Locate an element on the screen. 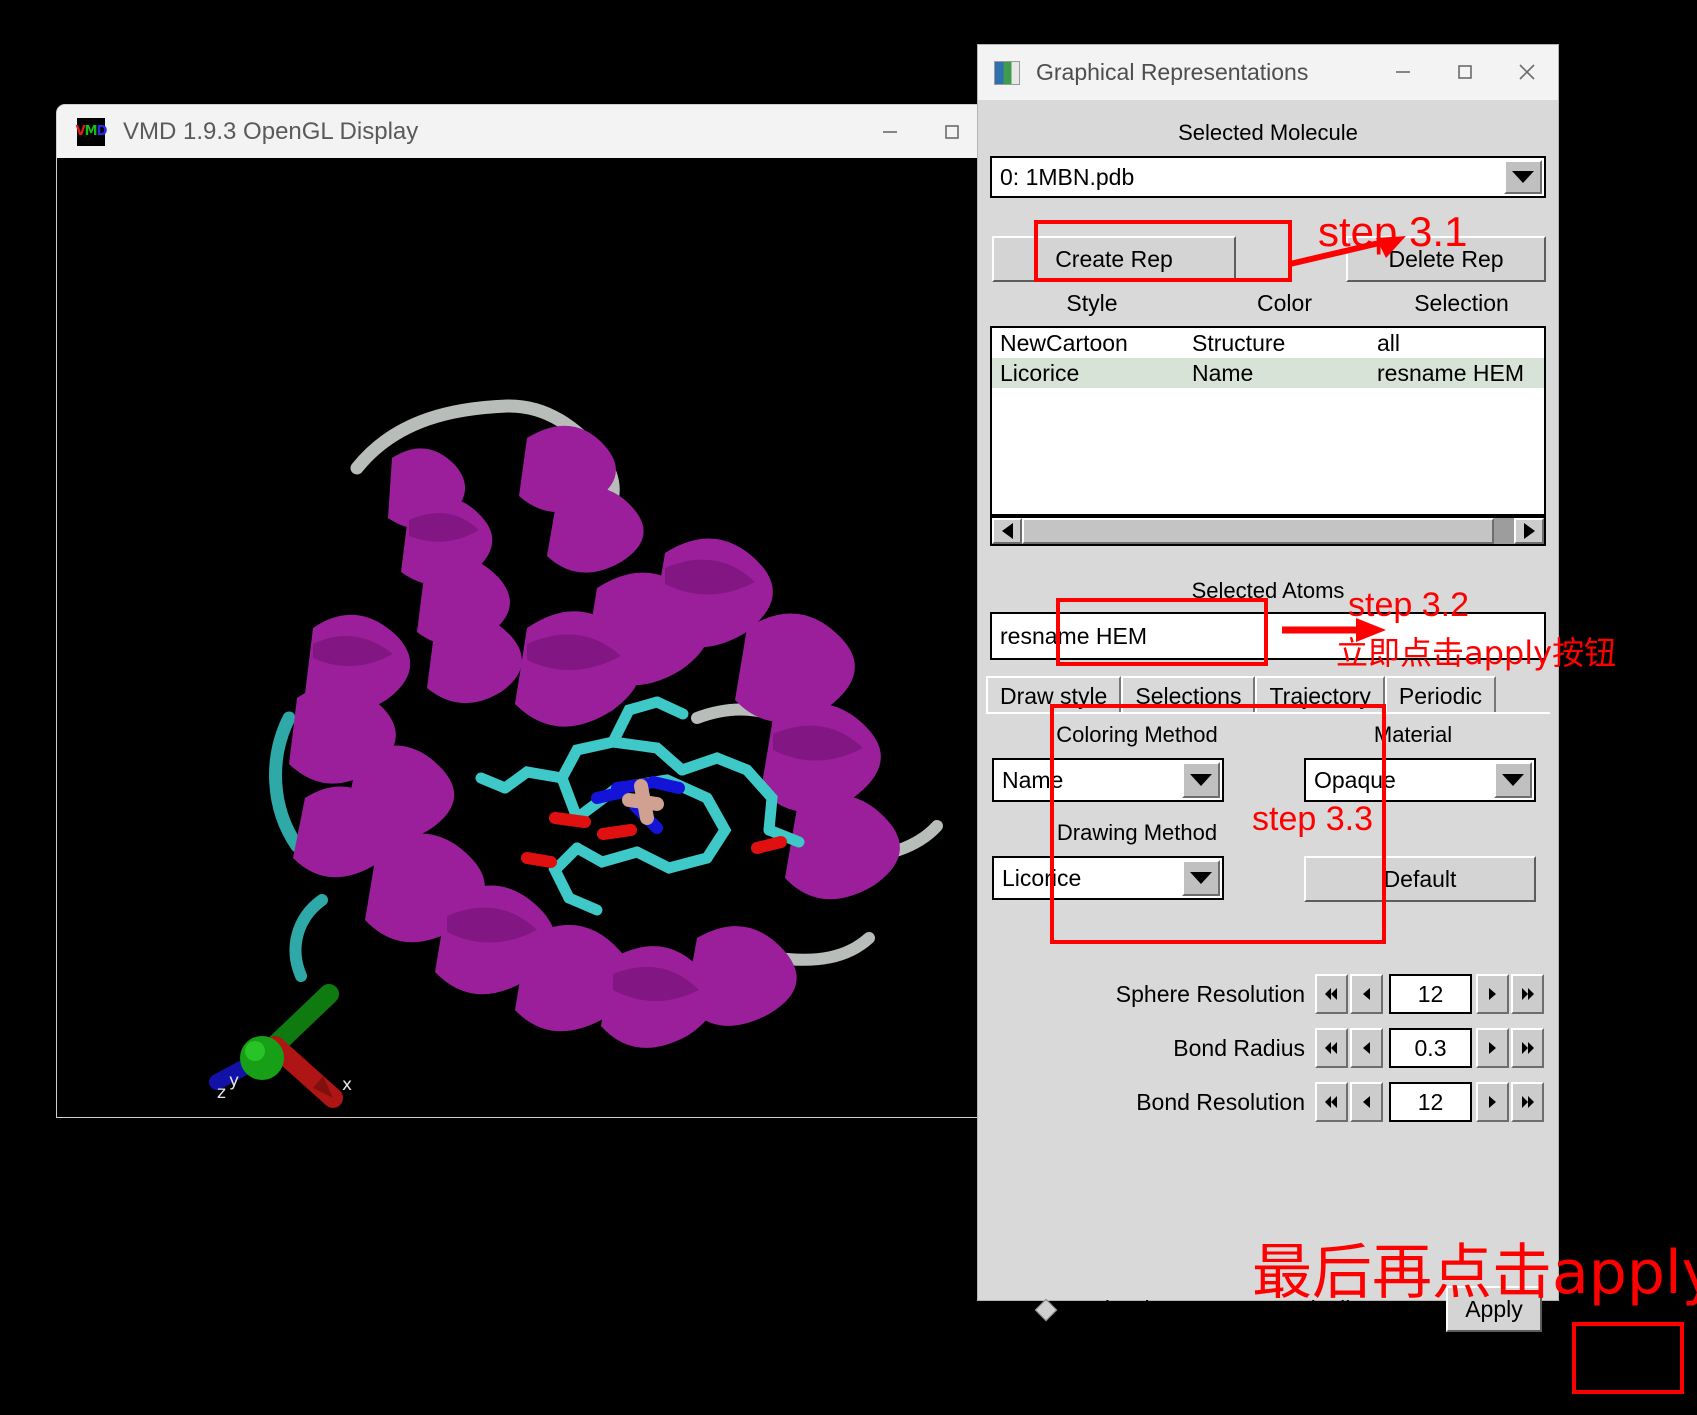 The width and height of the screenshot is (1697, 1415). drawing-method-value: Licorice is located at coordinates (1042, 877).